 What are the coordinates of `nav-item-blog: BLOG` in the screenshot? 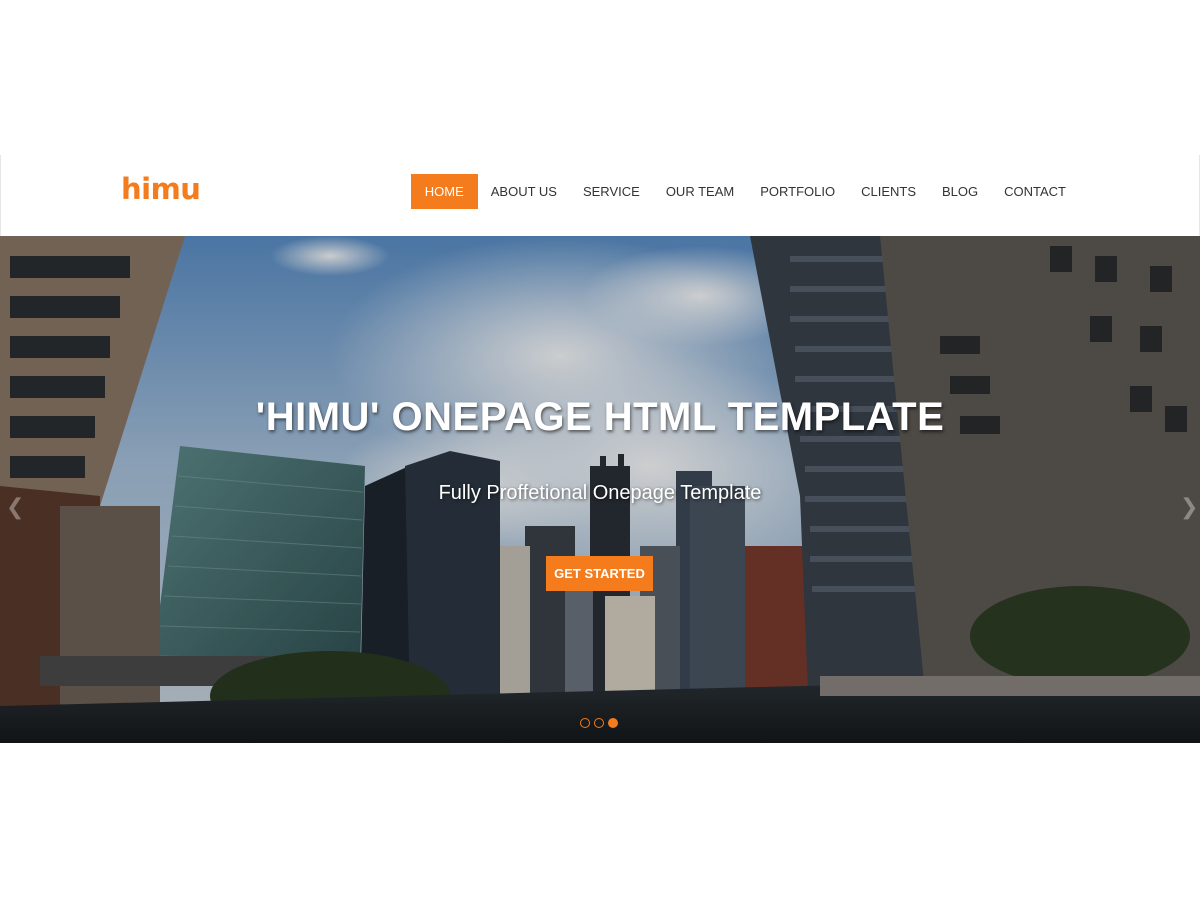 It's located at (960, 191).